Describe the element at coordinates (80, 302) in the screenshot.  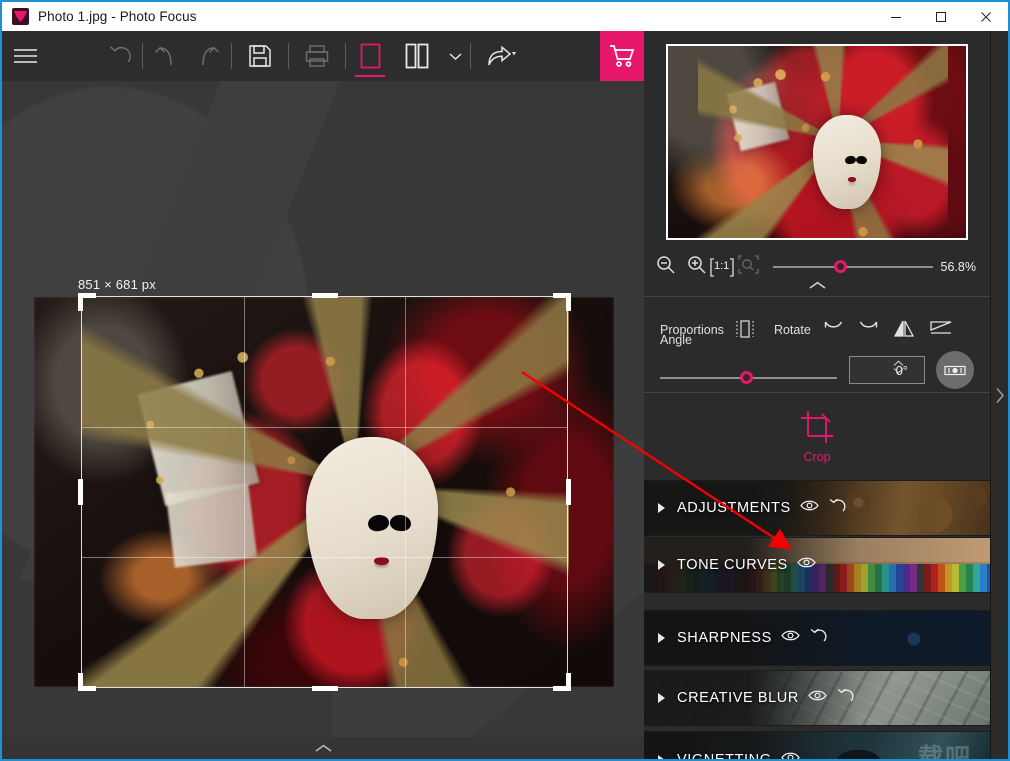
I see `crop-handle-top-left` at that location.